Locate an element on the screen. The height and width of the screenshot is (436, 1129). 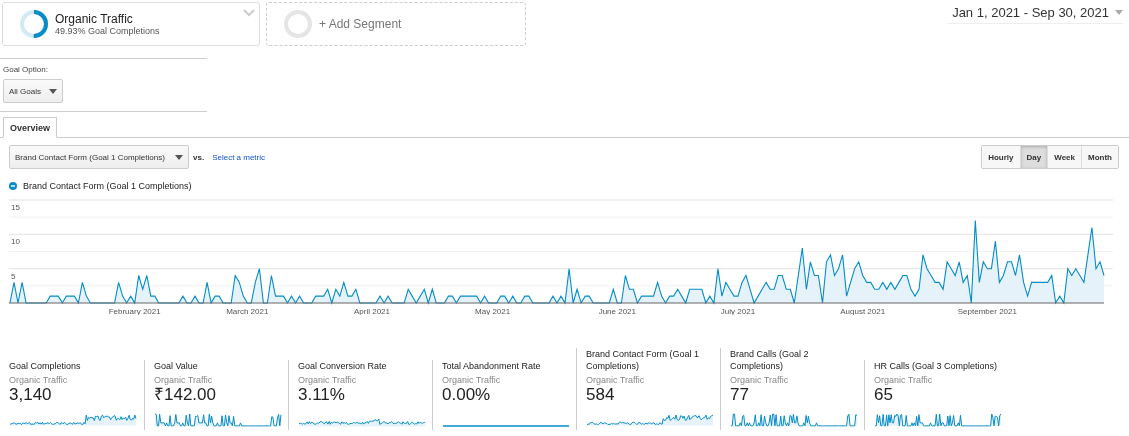
metric-value: ₹142.00 is located at coordinates (185, 395).